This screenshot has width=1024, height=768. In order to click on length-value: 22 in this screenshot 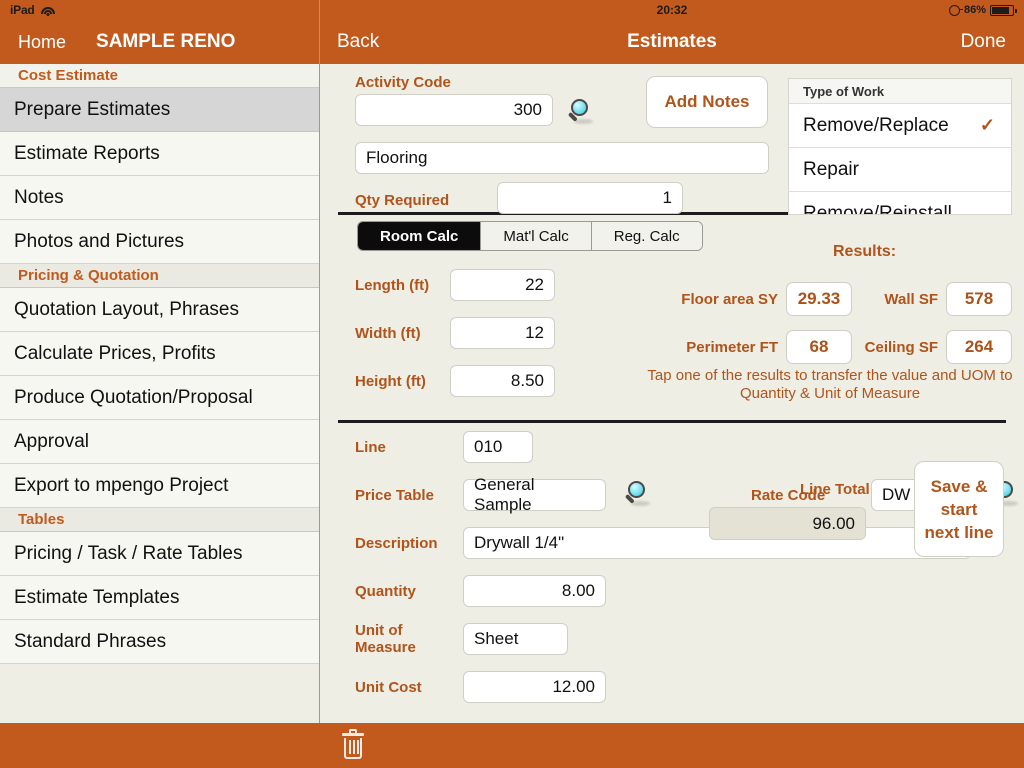, I will do `click(534, 284)`.